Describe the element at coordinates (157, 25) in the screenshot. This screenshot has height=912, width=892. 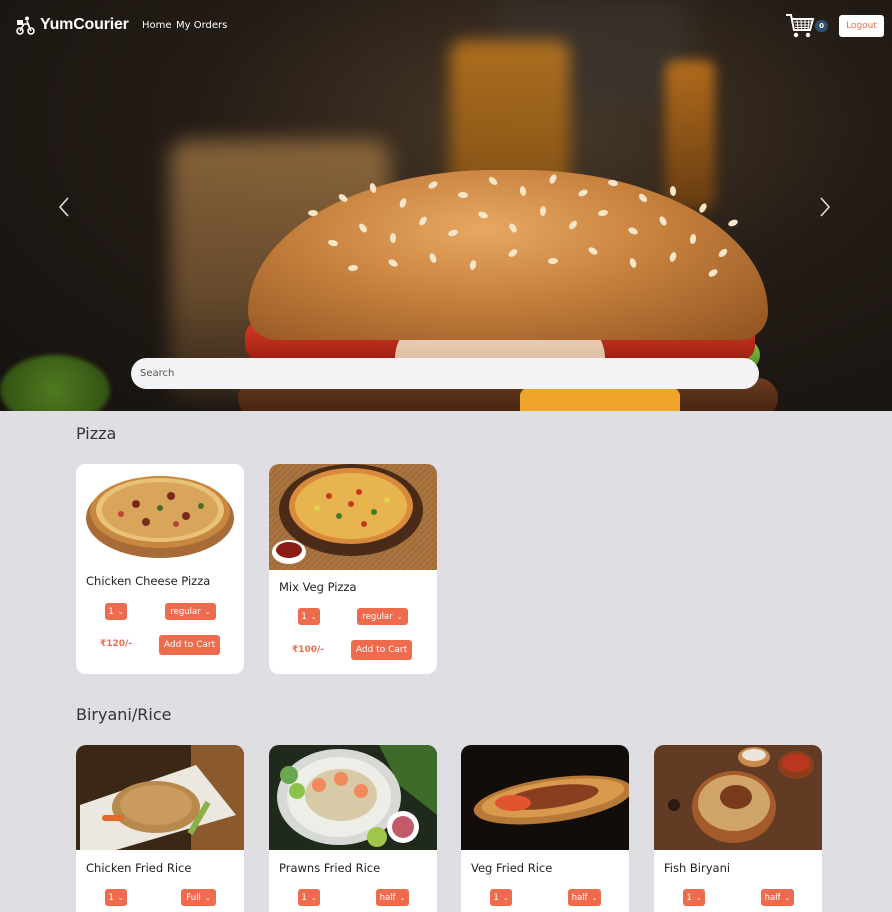
I see `nav-link-home: Home` at that location.